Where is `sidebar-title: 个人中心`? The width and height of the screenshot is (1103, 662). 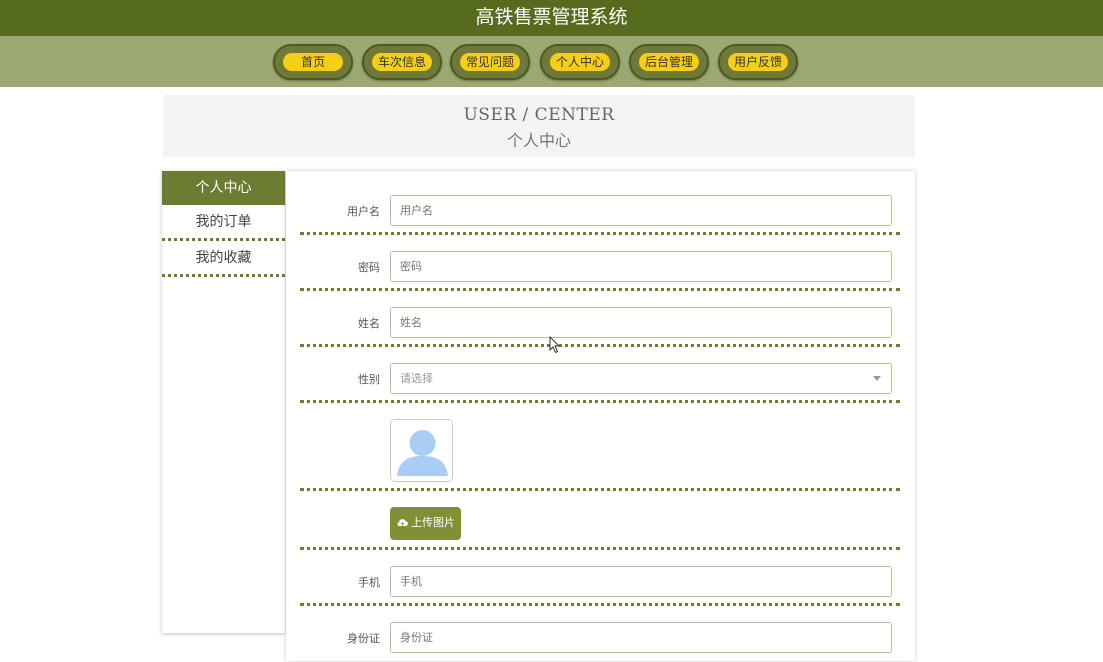
sidebar-title: 个人中心 is located at coordinates (223, 188).